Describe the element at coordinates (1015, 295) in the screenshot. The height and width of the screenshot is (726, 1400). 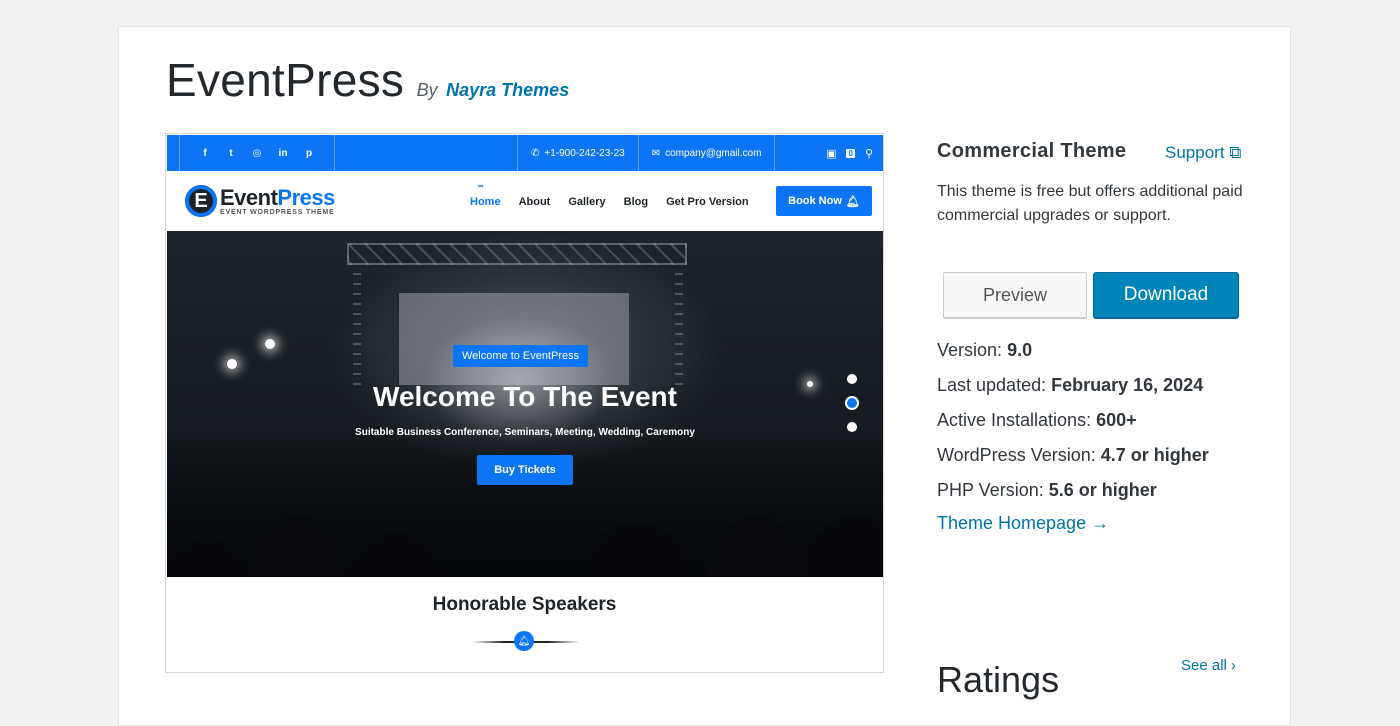
I see `preview-button: Preview` at that location.